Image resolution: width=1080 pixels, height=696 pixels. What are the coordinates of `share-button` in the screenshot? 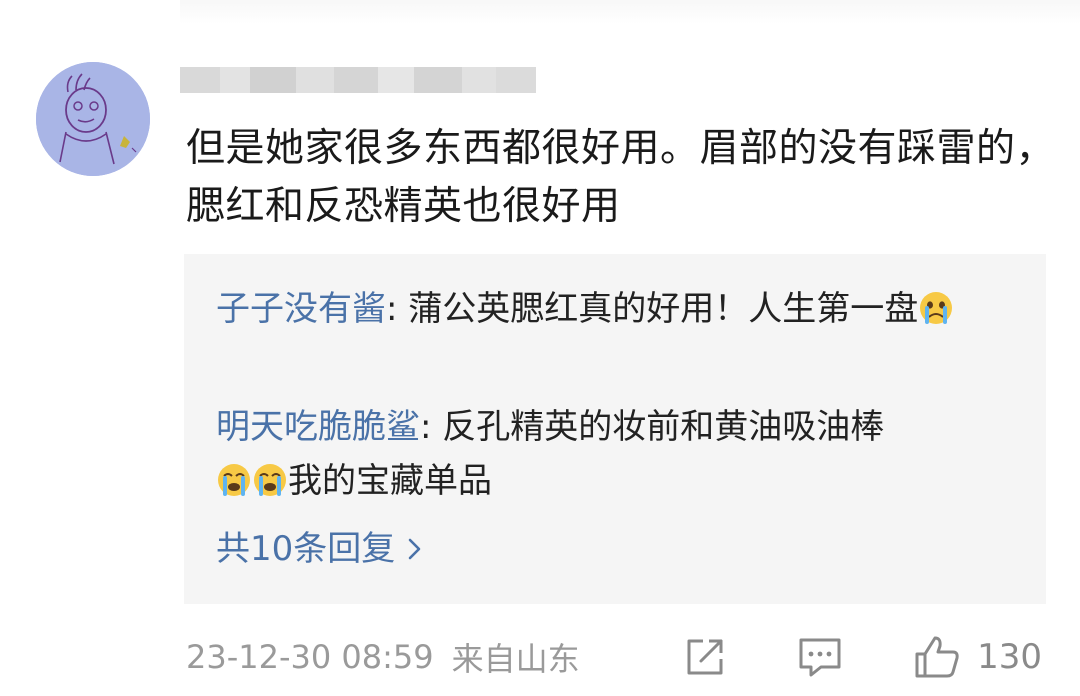 It's located at (705, 657).